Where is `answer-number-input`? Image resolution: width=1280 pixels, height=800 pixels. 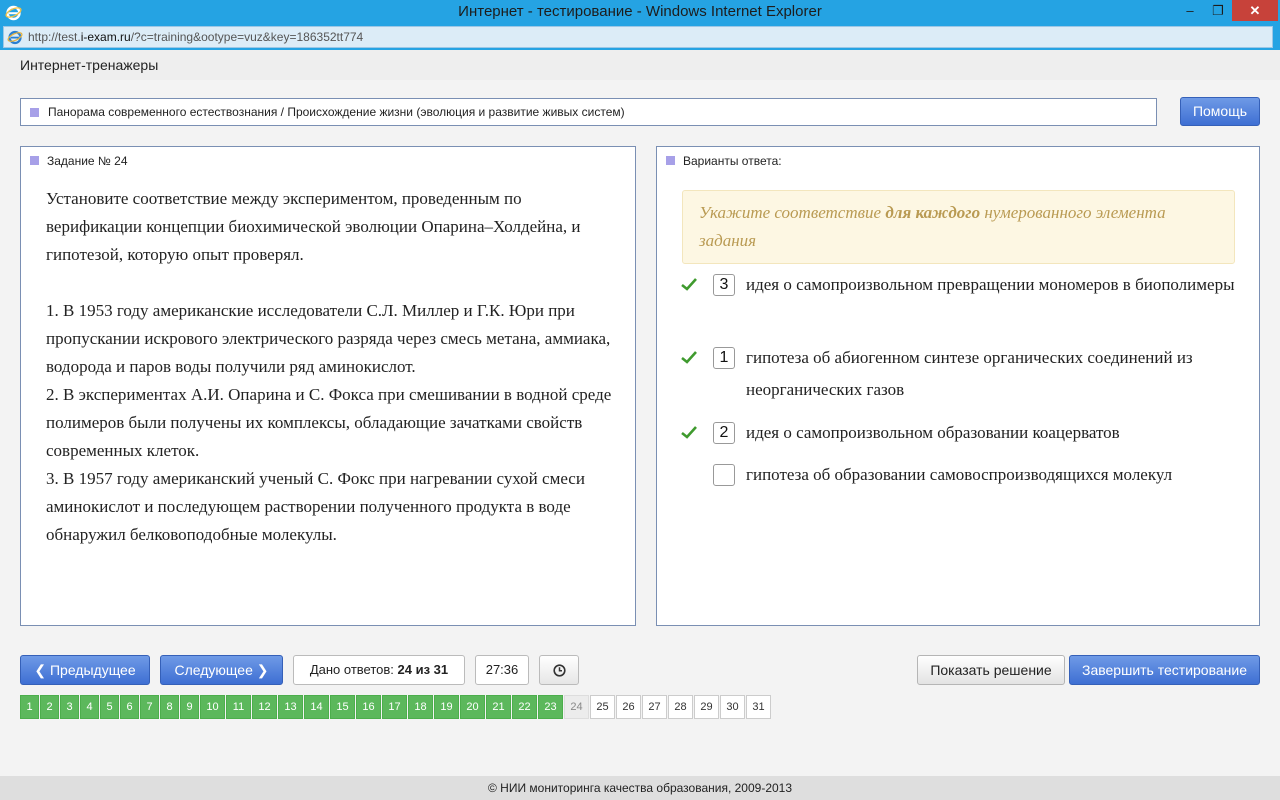
answer-number-input is located at coordinates (724, 475).